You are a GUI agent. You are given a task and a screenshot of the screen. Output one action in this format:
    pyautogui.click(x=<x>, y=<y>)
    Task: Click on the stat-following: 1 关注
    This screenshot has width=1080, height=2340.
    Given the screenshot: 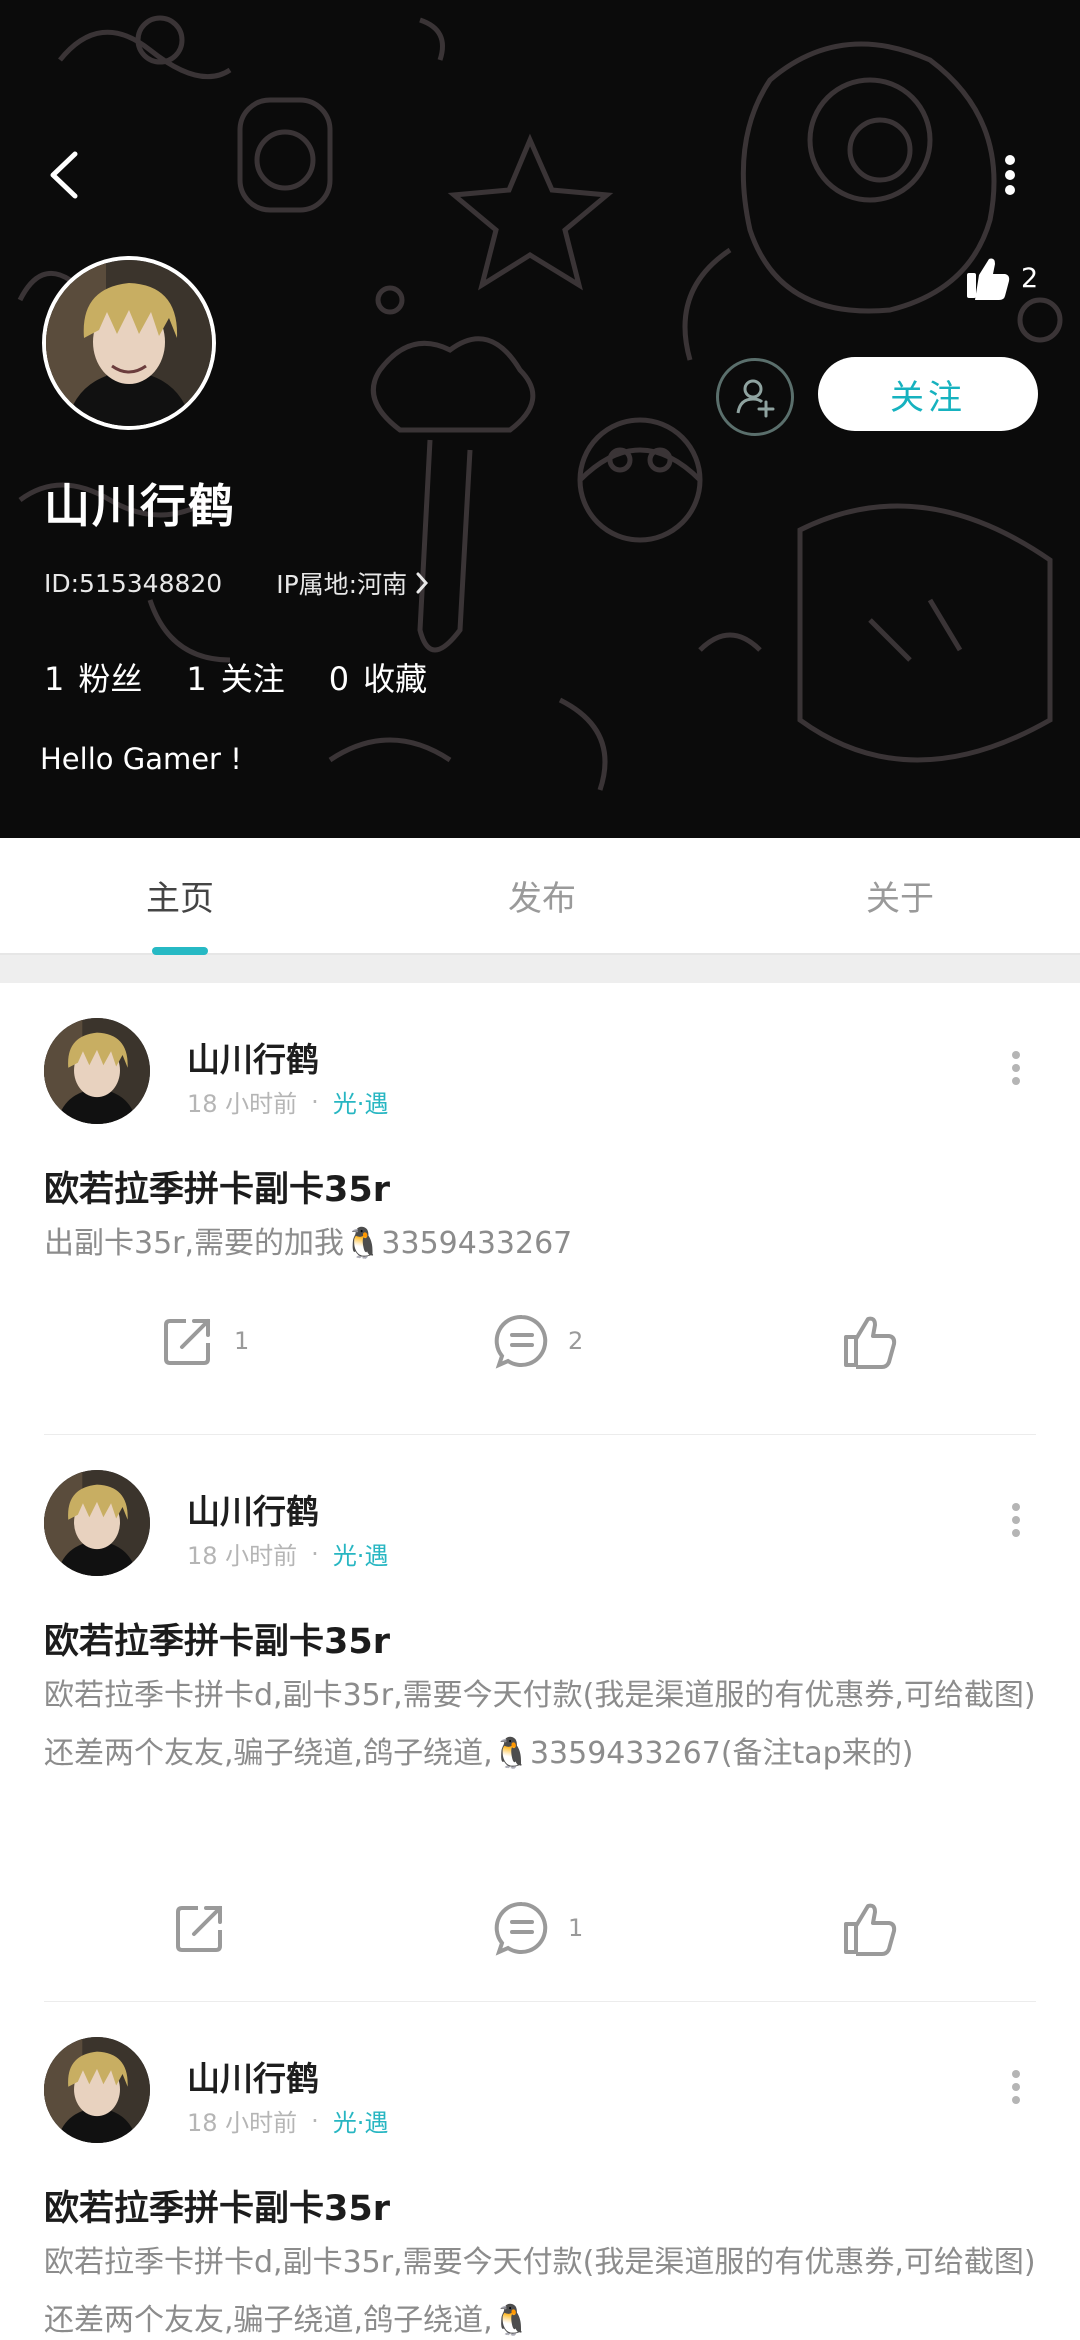 What is the action you would take?
    pyautogui.click(x=235, y=677)
    